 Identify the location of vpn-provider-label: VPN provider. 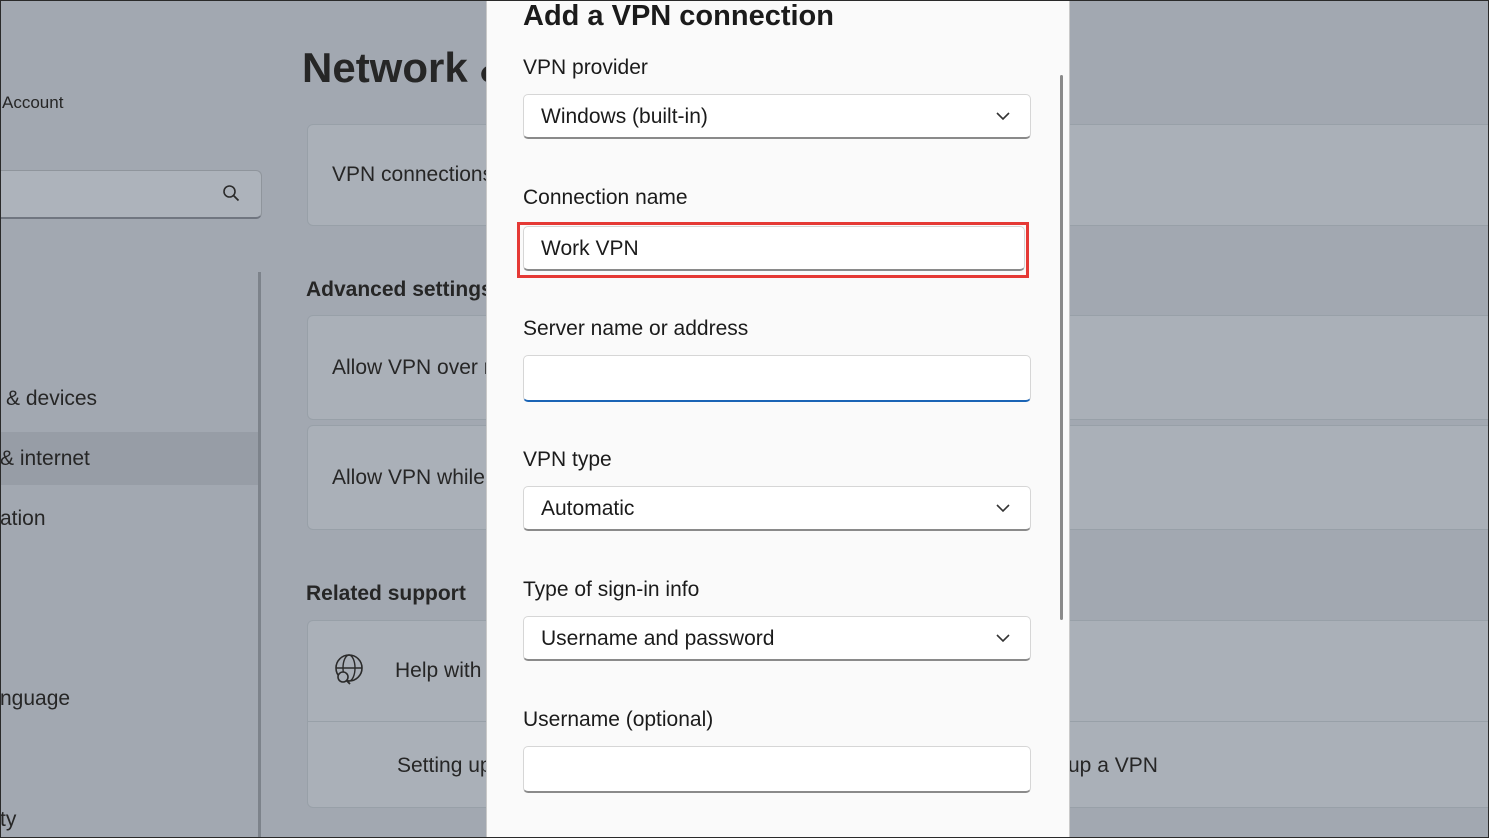
(585, 67).